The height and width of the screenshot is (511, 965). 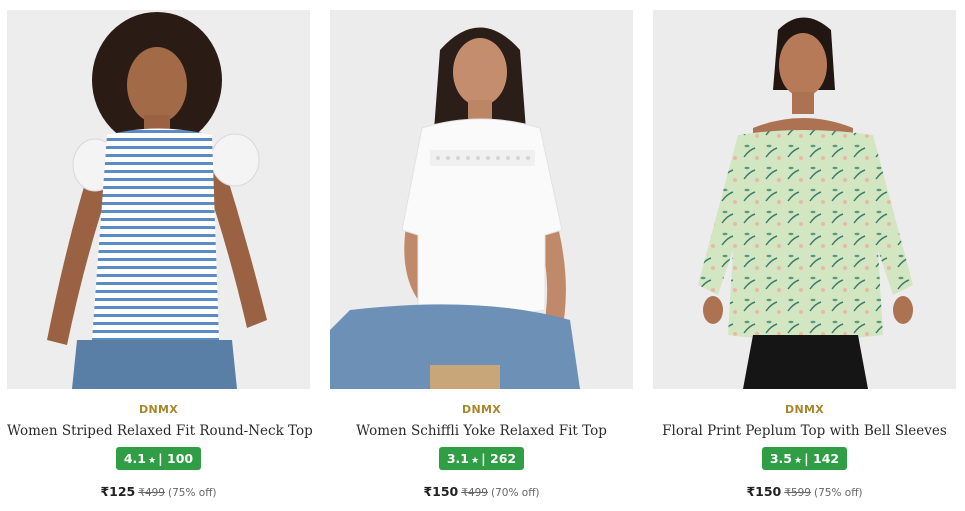 I want to click on rating-value: 4.1, so click(x=135, y=458).